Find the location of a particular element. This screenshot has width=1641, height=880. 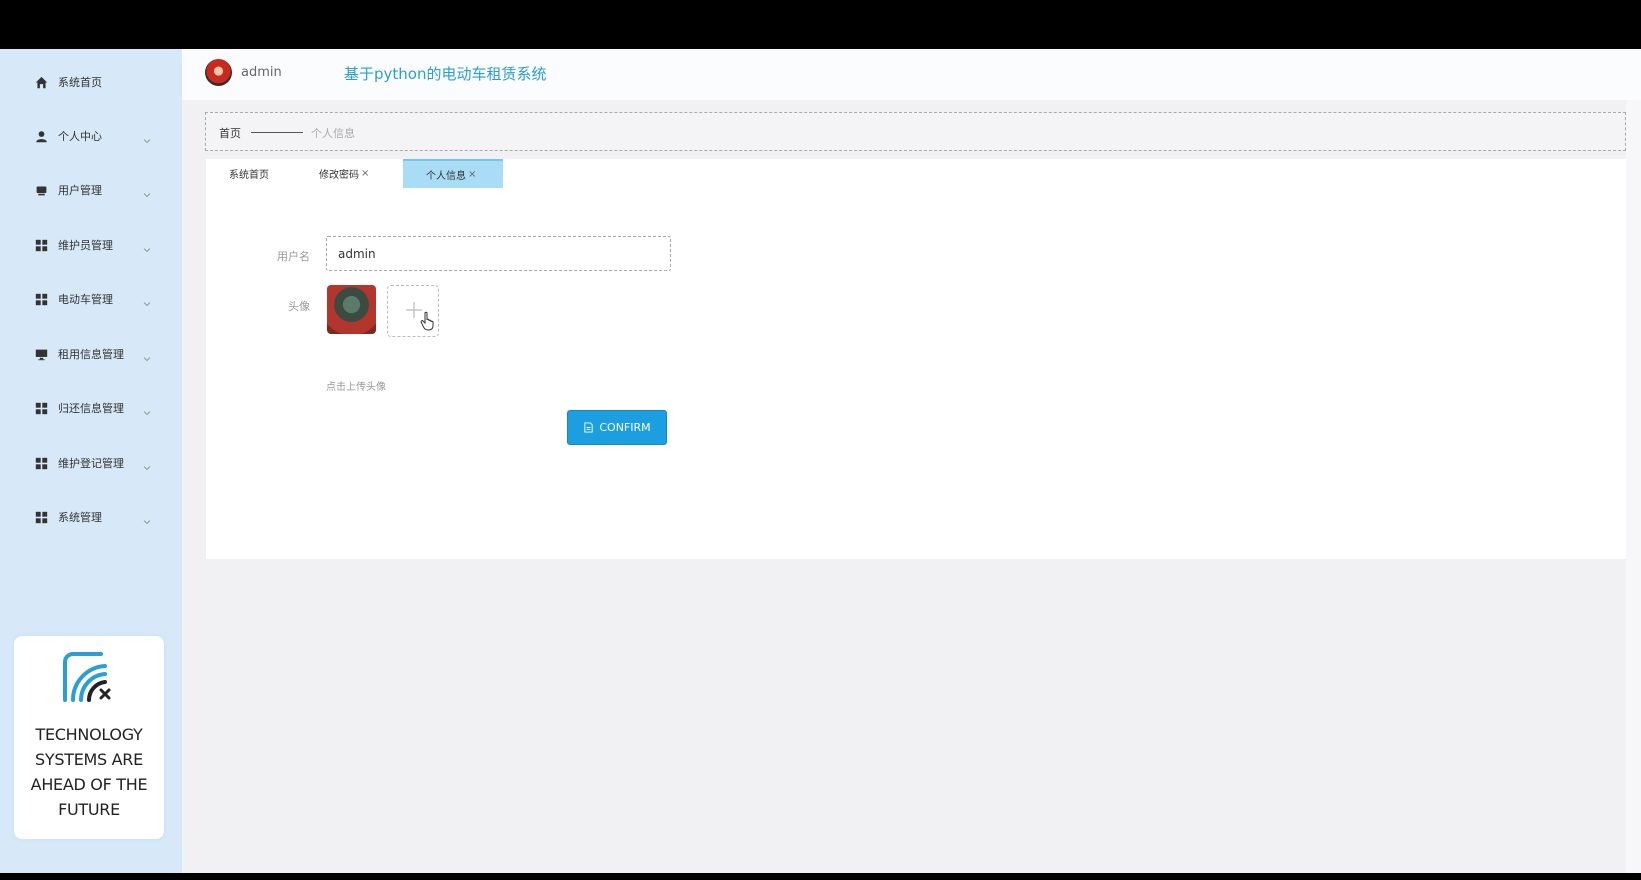

confirm-button-label: CONFIRM is located at coordinates (625, 427).